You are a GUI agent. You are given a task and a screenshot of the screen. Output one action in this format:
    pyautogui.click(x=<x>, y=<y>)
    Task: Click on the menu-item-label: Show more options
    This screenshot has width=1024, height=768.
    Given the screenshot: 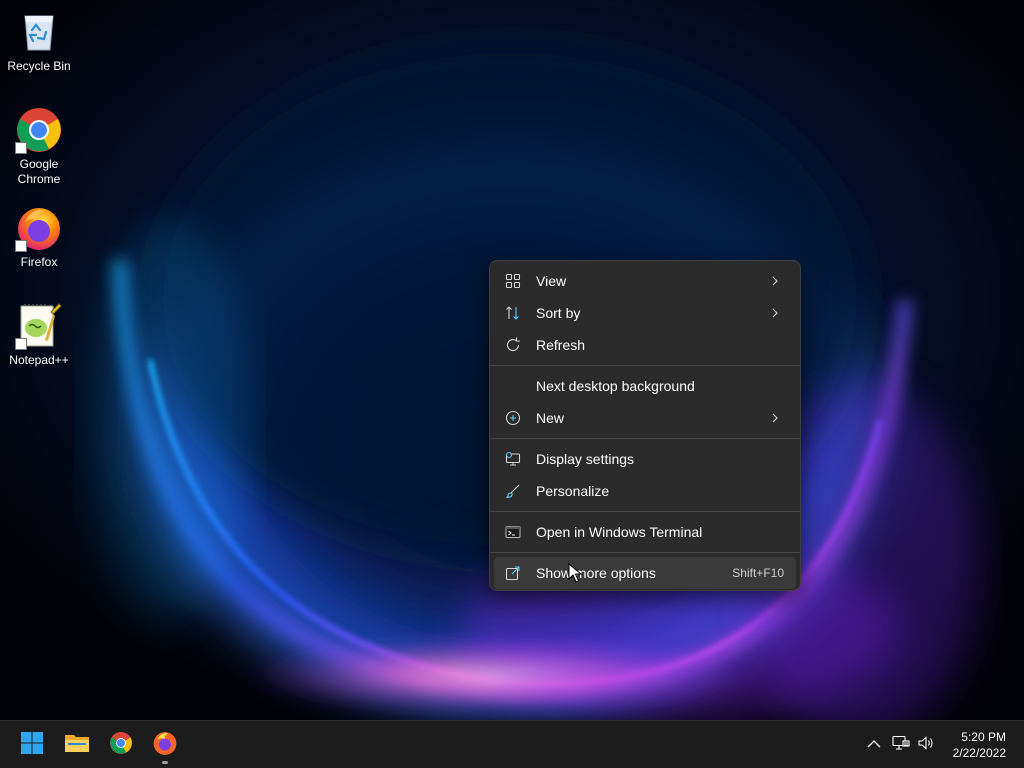 What is the action you would take?
    pyautogui.click(x=596, y=573)
    